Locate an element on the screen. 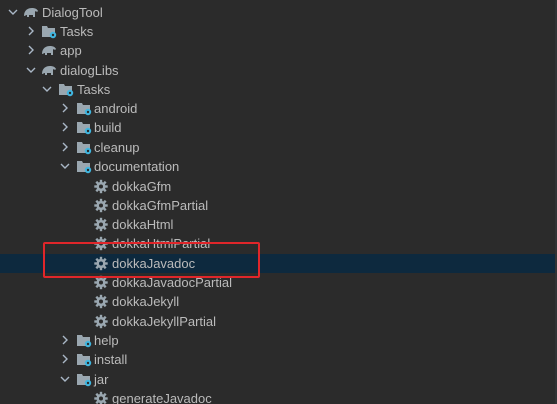 Image resolution: width=557 pixels, height=404 pixels. tree-row-task-dokkajavadocpartial: dokkaJavadocPartial is located at coordinates (278, 282).